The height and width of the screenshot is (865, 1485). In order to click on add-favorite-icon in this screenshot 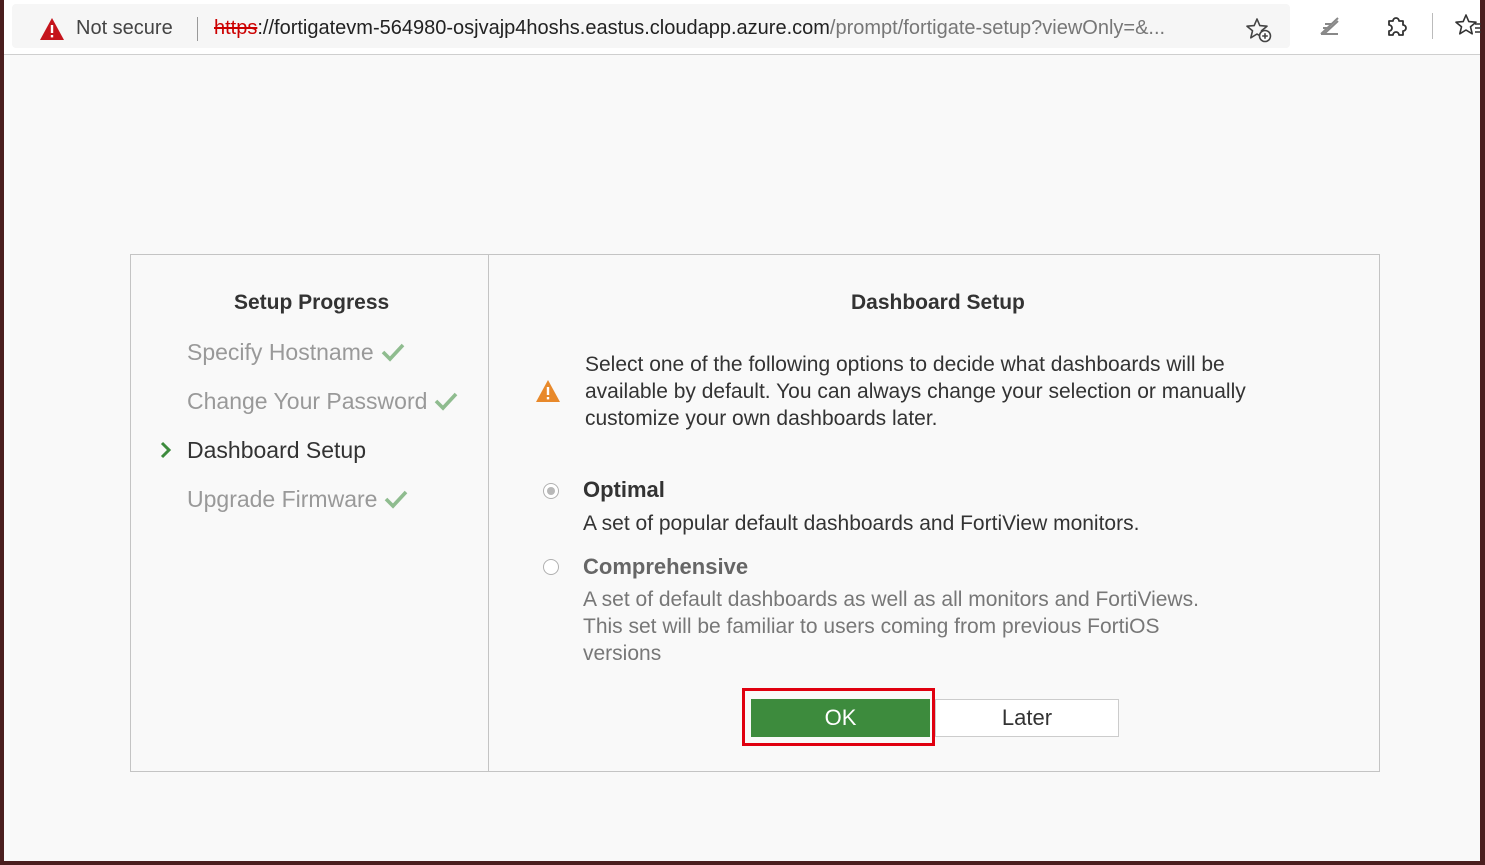, I will do `click(1259, 30)`.